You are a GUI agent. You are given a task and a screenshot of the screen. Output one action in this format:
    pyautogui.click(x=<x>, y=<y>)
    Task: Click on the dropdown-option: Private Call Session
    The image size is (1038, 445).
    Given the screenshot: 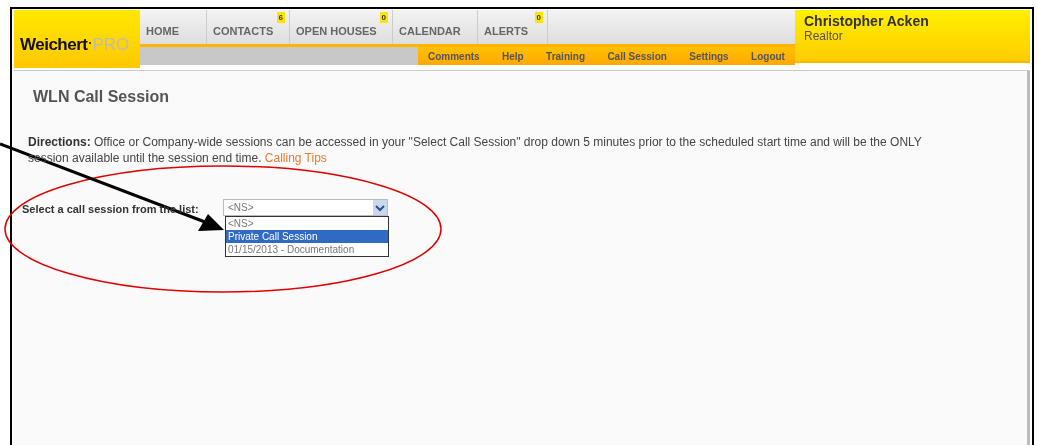 What is the action you would take?
    pyautogui.click(x=307, y=236)
    